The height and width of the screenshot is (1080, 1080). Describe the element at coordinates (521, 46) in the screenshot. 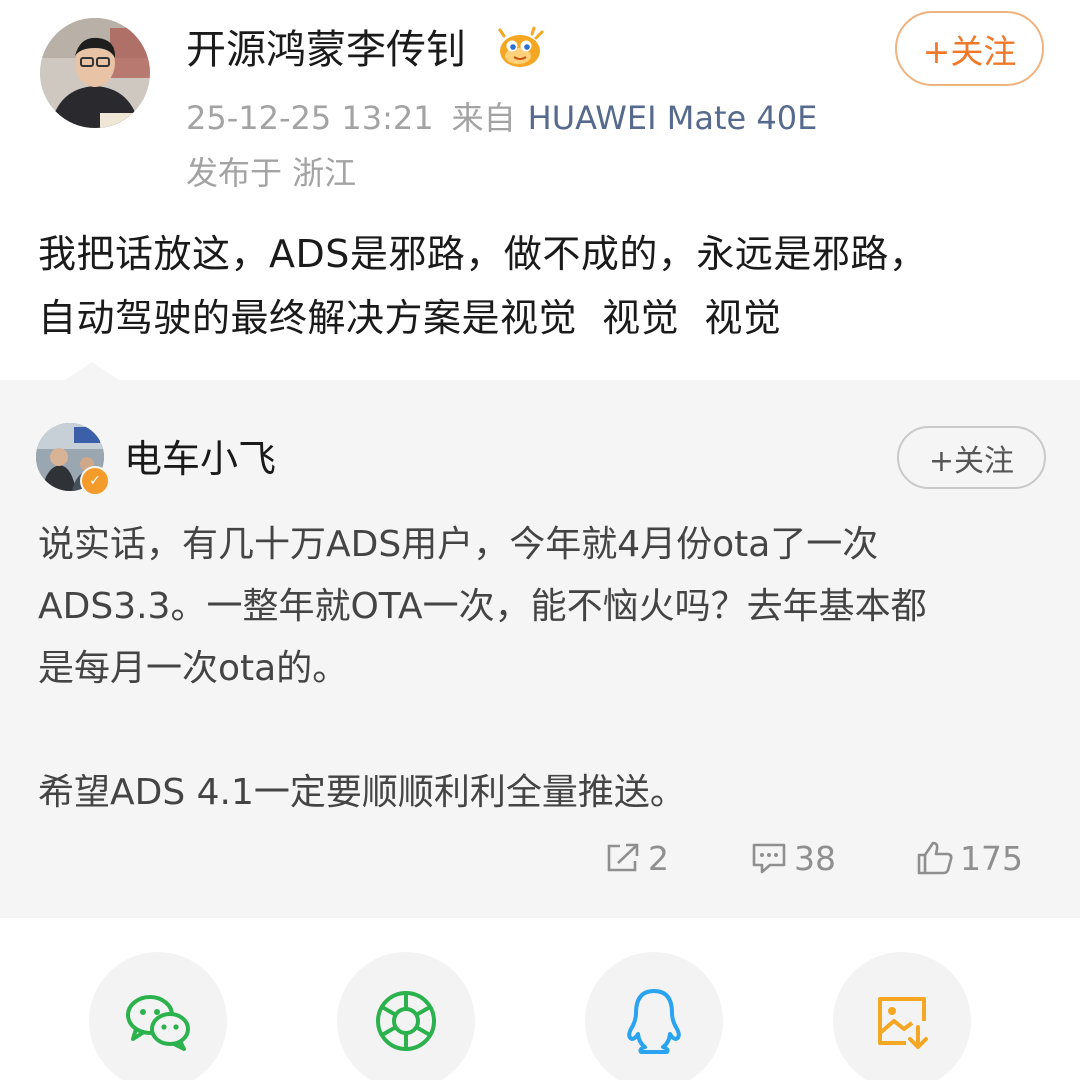

I see `fish-badge-icon` at that location.